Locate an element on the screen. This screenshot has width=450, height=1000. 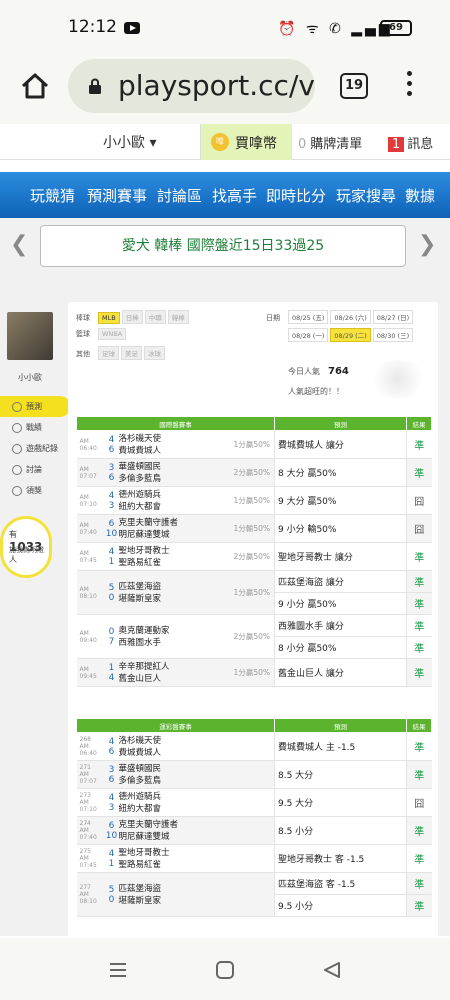
filter-chip: 足球 is located at coordinates (108, 353).